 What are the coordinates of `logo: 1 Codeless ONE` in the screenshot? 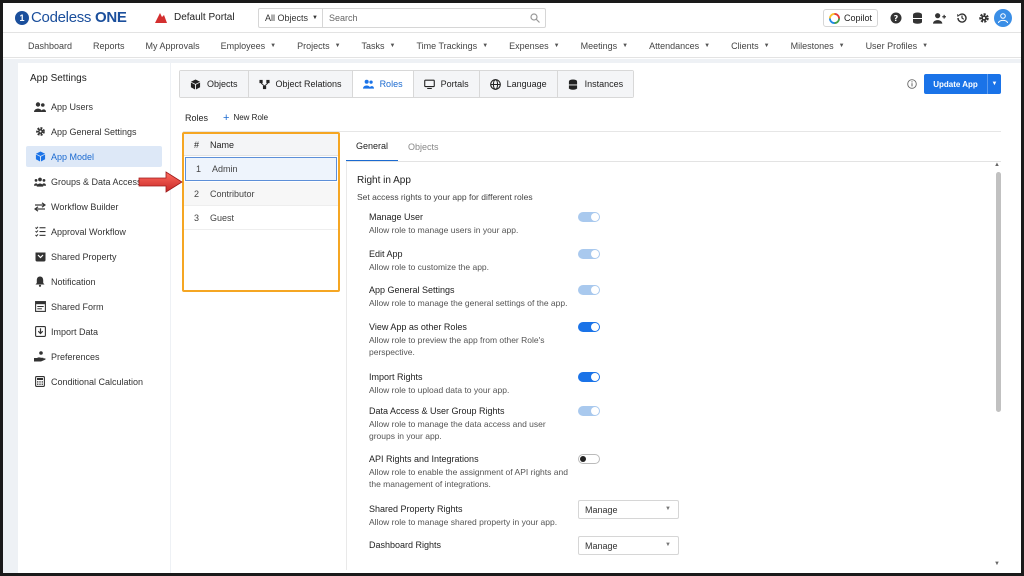 It's located at (71, 17).